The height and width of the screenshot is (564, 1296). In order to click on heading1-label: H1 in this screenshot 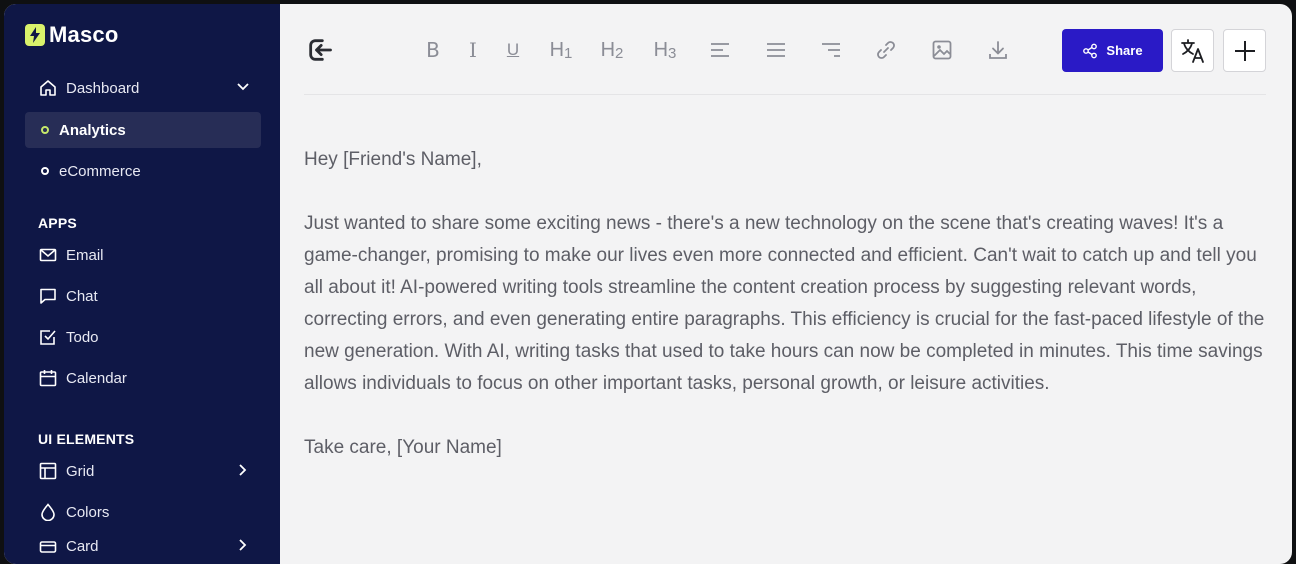, I will do `click(561, 50)`.